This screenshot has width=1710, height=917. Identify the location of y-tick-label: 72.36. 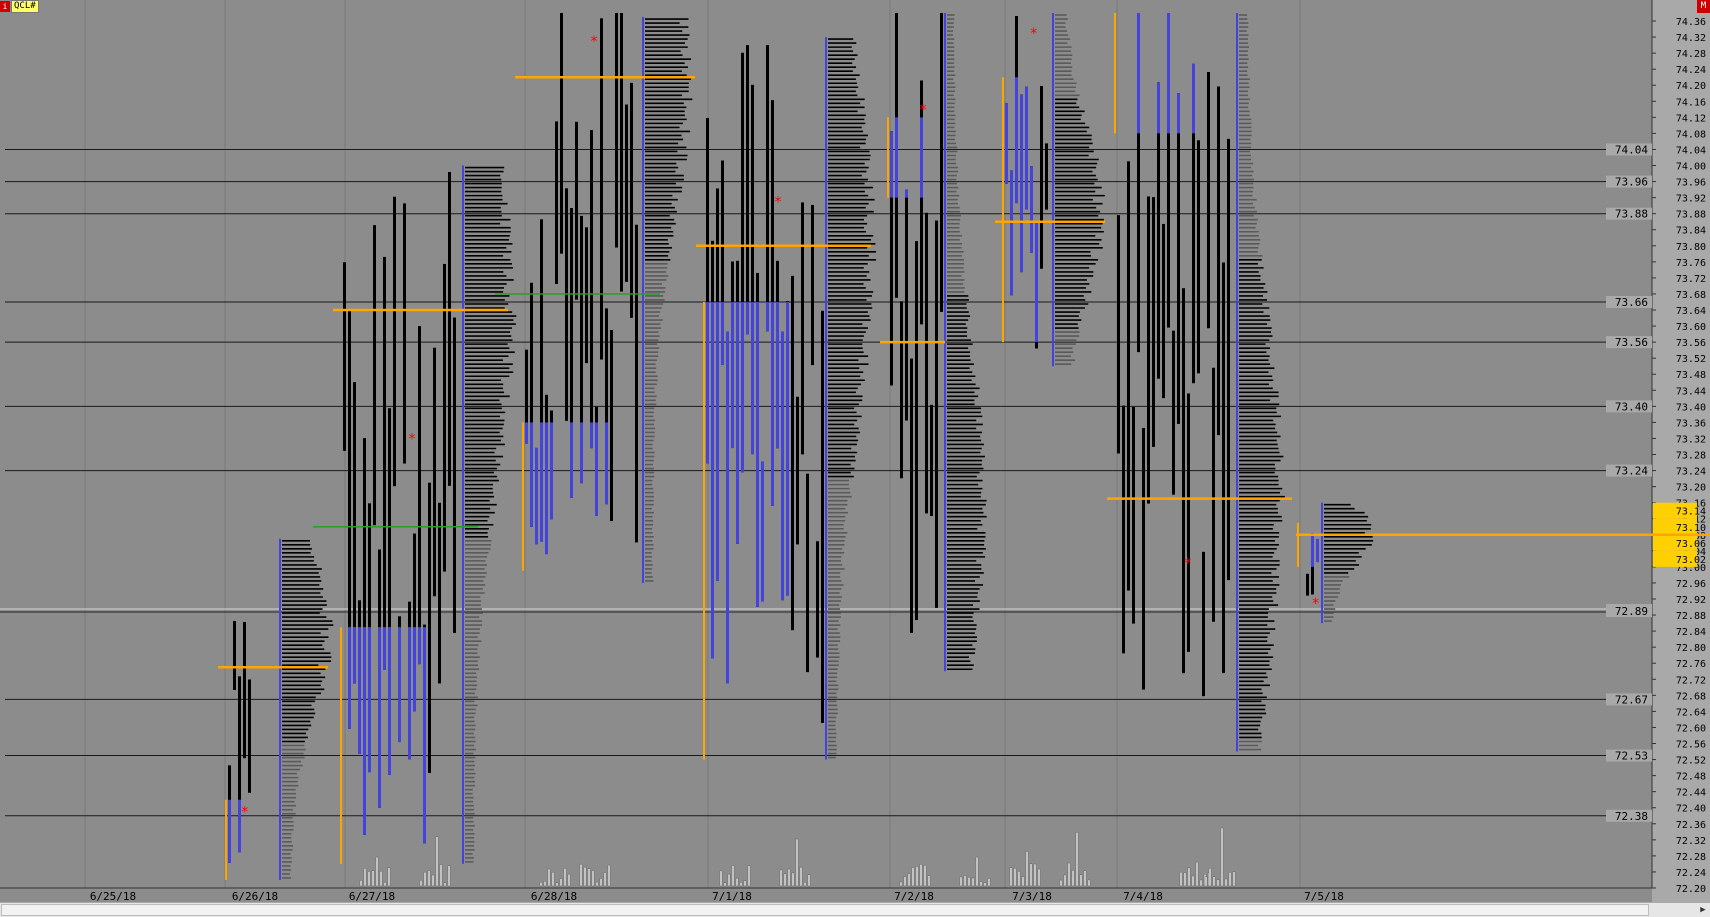
(1691, 825).